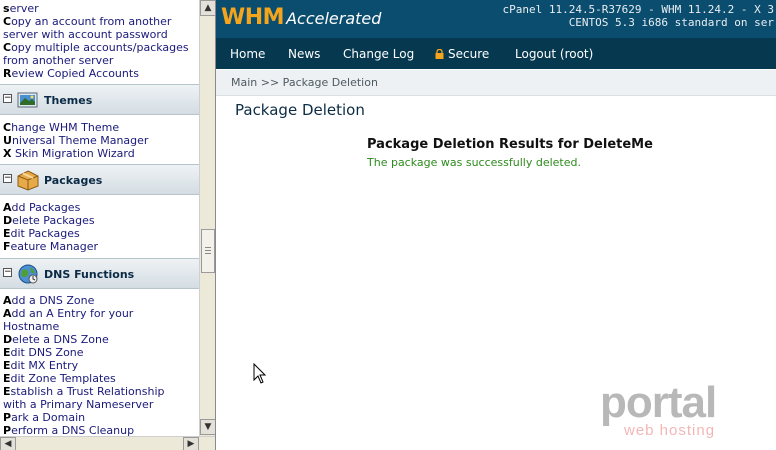  Describe the element at coordinates (58, 60) in the screenshot. I see `sidebar-link-copy-multiple-cont: from another server` at that location.